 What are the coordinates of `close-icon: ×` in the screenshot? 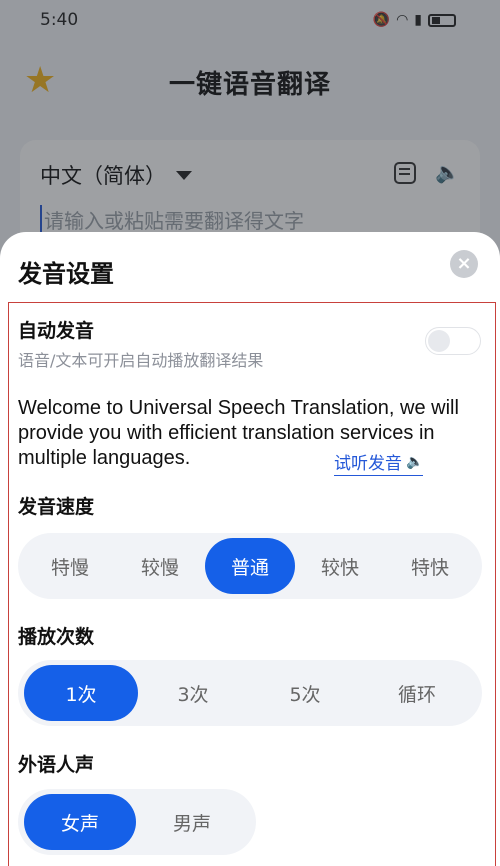 It's located at (464, 263).